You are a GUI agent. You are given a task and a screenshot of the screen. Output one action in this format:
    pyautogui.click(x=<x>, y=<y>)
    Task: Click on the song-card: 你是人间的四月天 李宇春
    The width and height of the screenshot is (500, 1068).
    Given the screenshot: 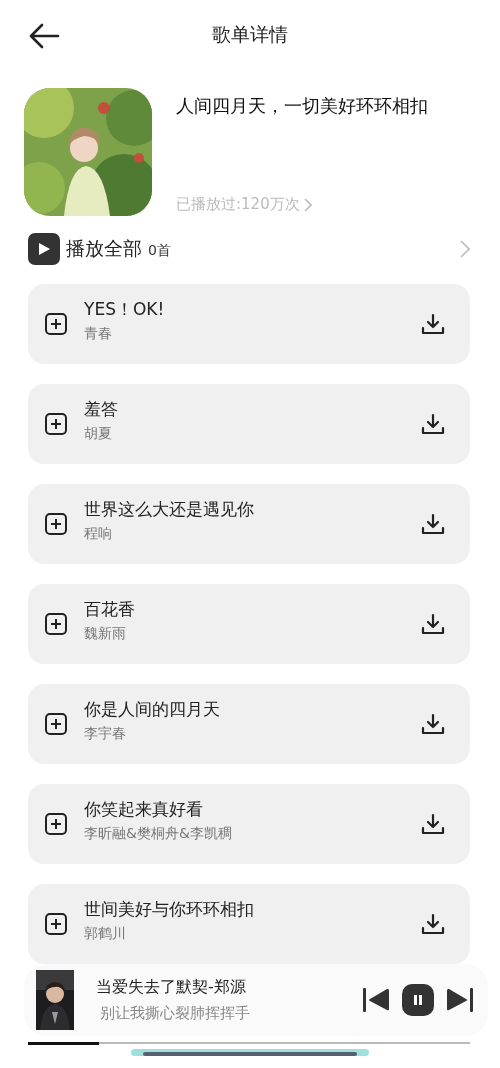 What is the action you would take?
    pyautogui.click(x=249, y=723)
    